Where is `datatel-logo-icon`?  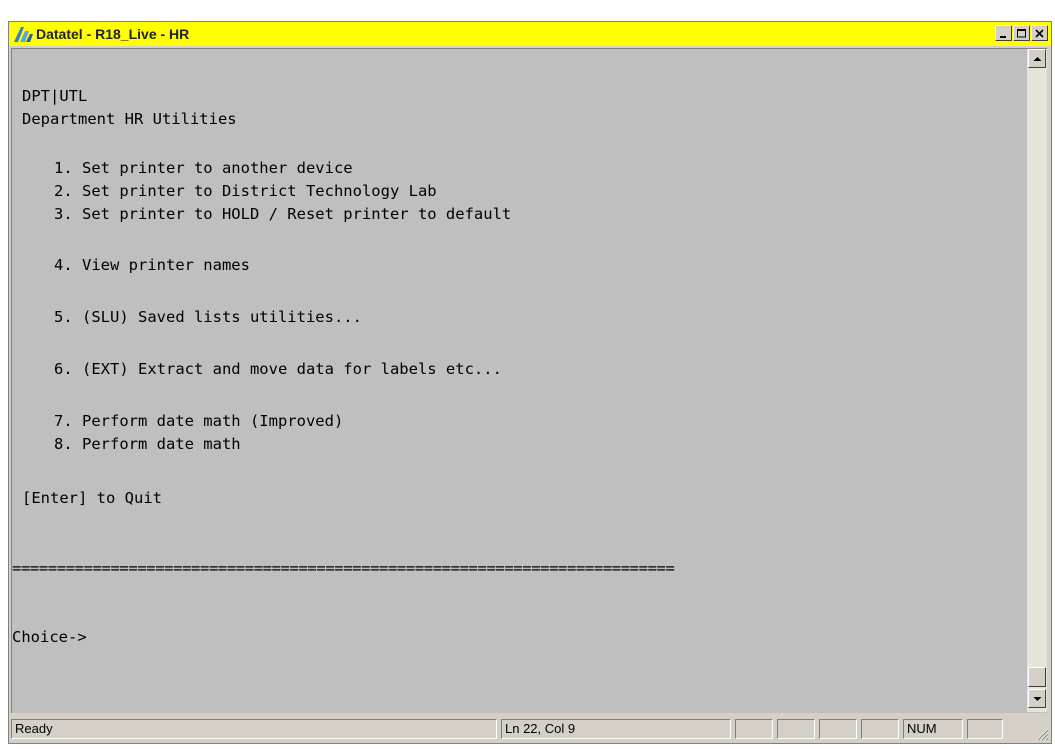 datatel-logo-icon is located at coordinates (23, 34).